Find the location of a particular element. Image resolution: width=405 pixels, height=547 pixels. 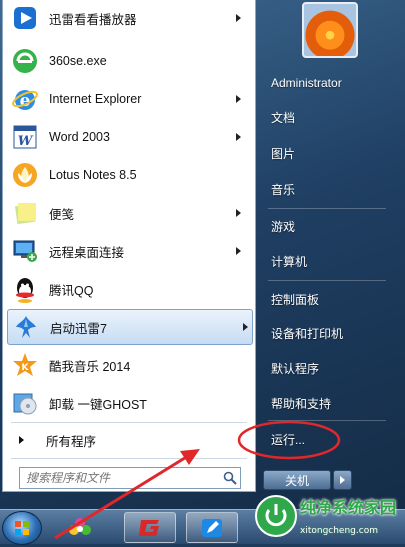

pictures-link: 图片 is located at coordinates (327, 153).